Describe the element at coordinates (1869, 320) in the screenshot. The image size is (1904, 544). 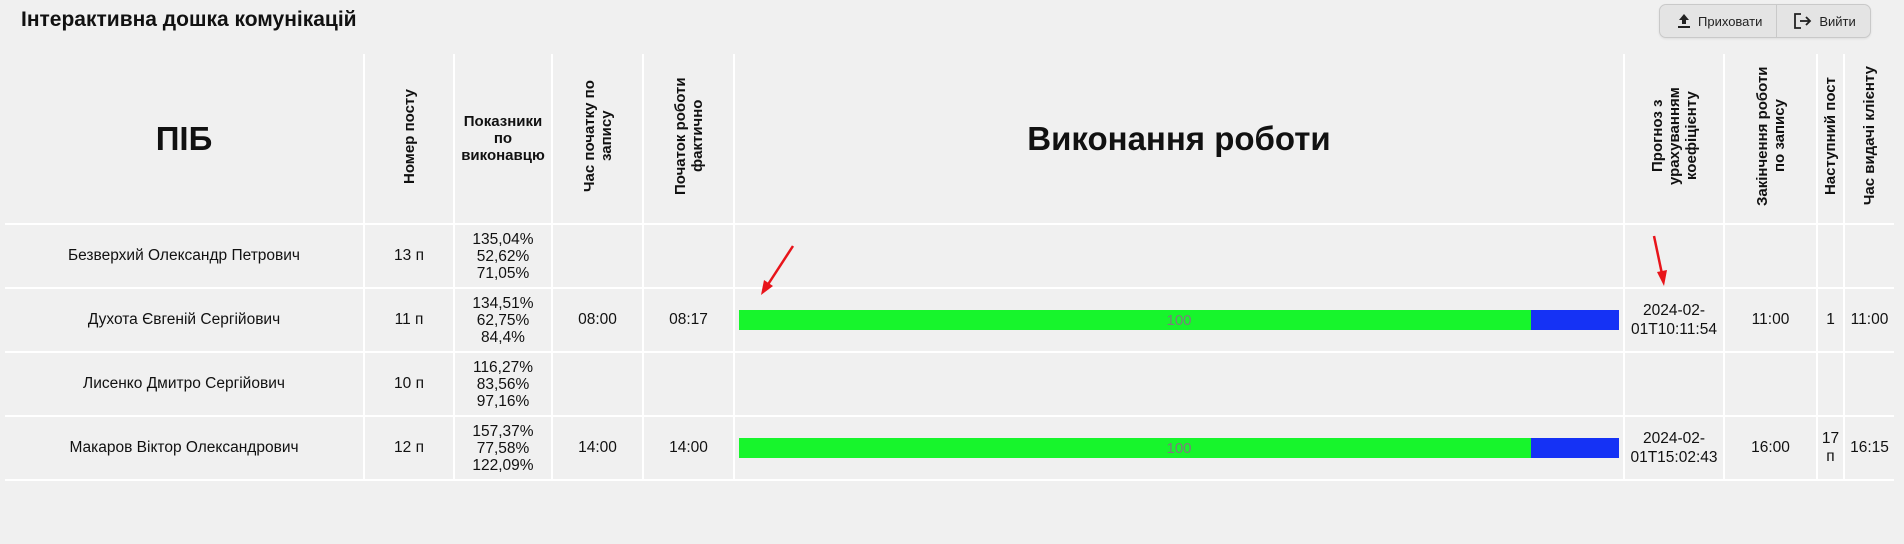
I see `delivery-time: 11:00` at that location.